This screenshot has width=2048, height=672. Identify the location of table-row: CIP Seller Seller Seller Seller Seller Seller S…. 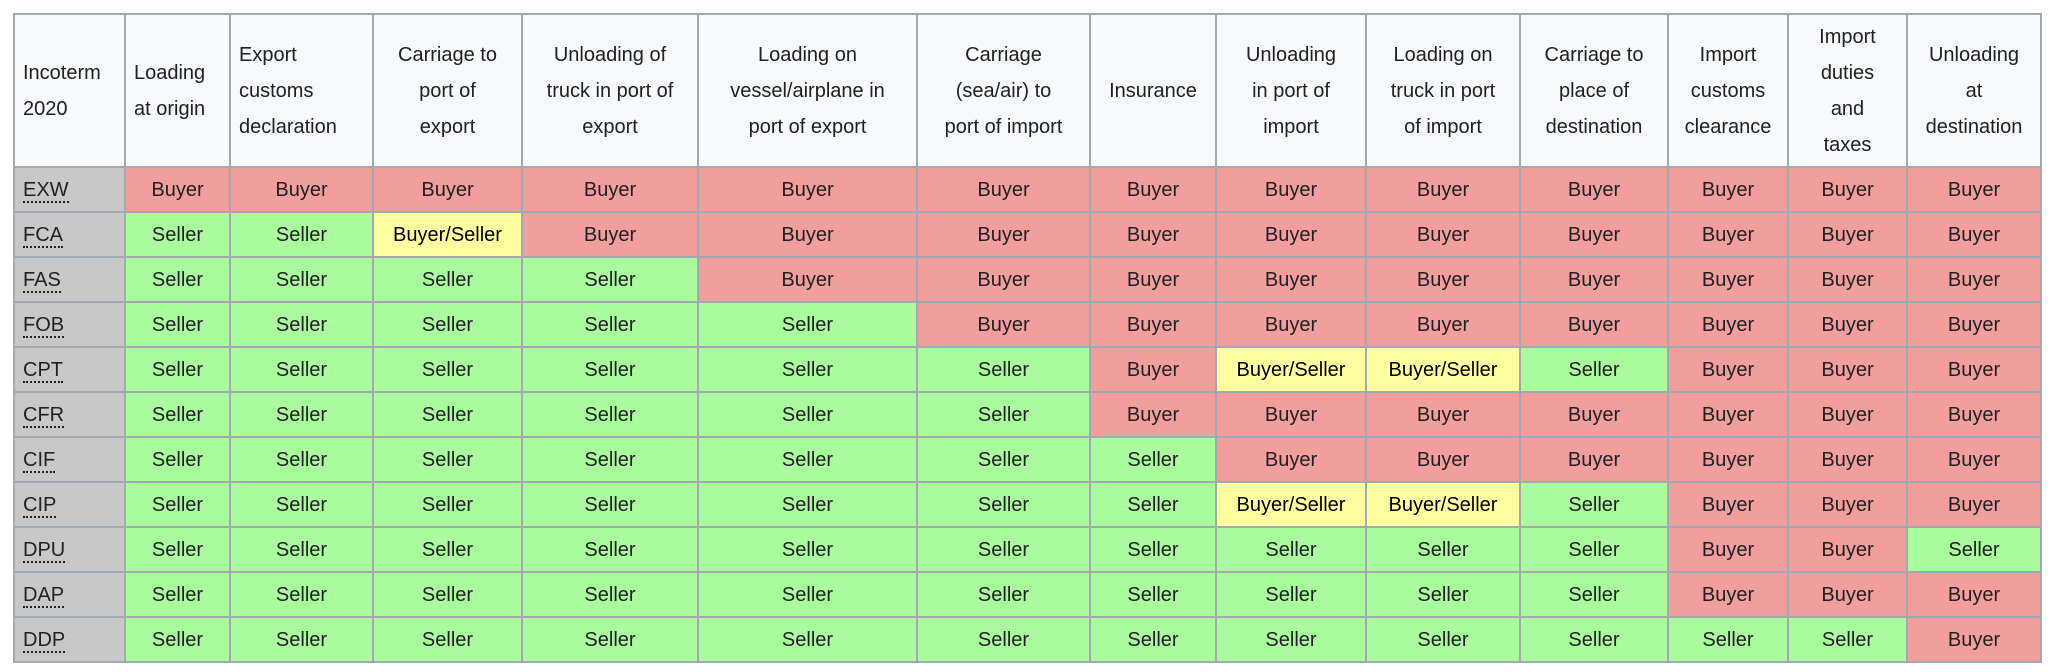
(1027, 504).